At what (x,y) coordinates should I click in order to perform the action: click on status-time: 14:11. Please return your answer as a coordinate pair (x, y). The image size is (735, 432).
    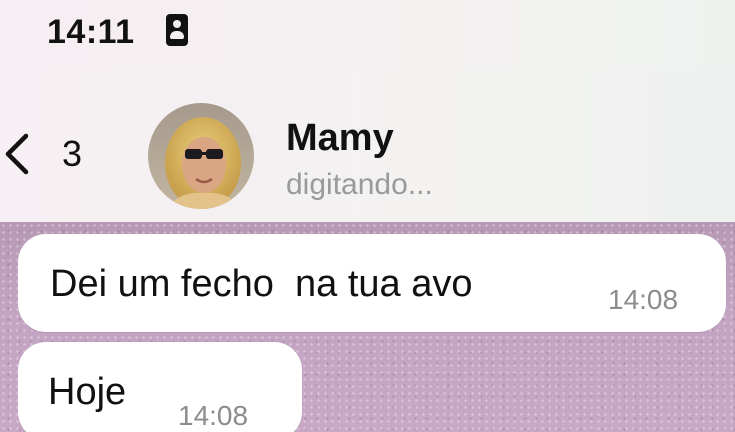
    Looking at the image, I should click on (91, 32).